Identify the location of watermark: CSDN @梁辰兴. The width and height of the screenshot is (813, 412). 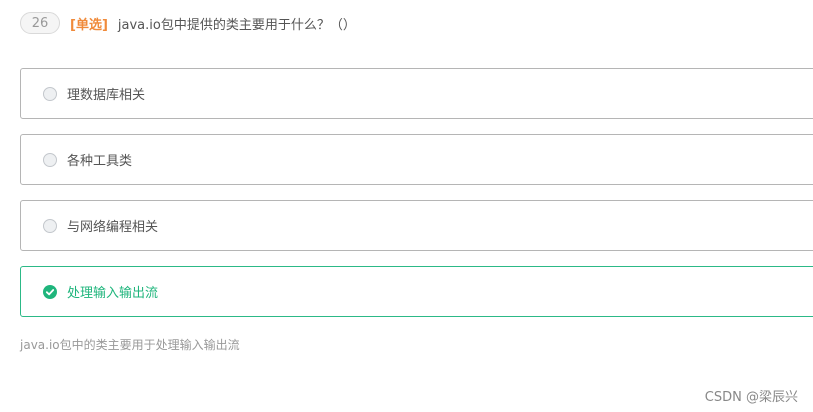
(751, 397).